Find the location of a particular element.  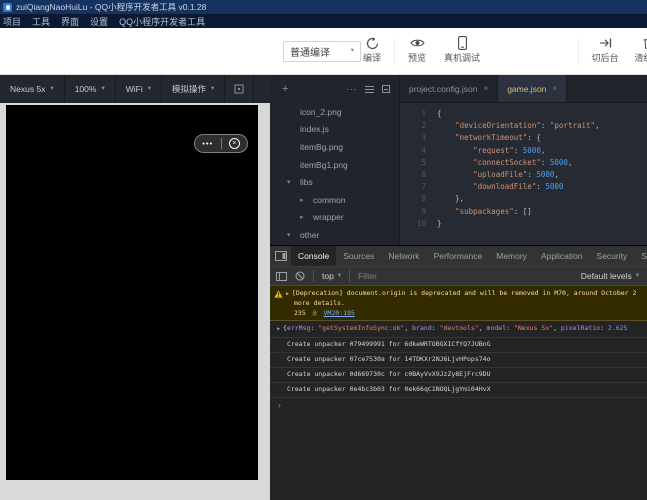

preview-button: 预览 is located at coordinates (417, 49).